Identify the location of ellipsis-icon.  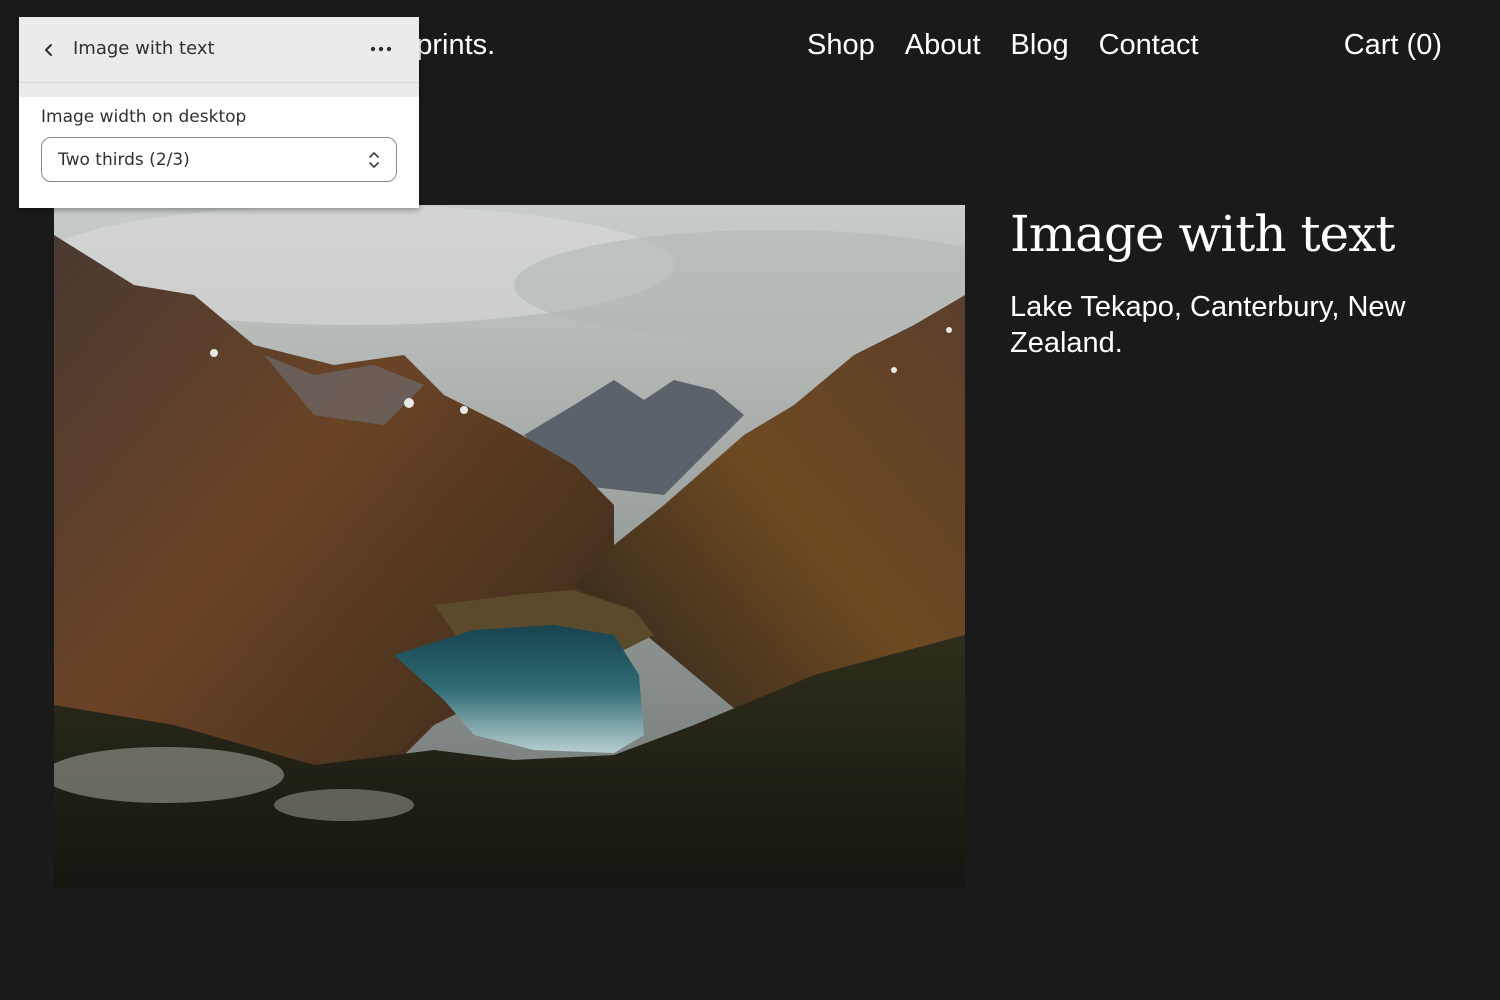
(381, 49).